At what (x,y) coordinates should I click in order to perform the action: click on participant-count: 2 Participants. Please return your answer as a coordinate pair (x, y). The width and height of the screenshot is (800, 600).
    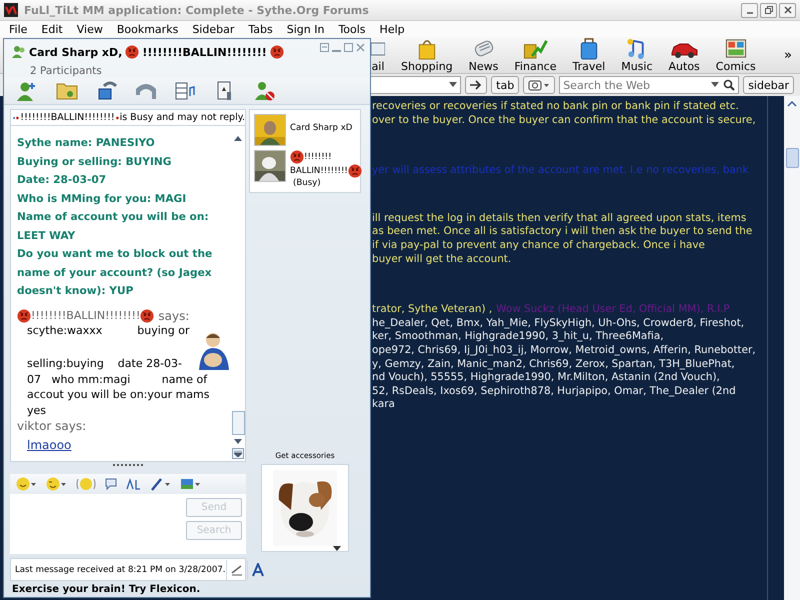
    Looking at the image, I should click on (66, 71).